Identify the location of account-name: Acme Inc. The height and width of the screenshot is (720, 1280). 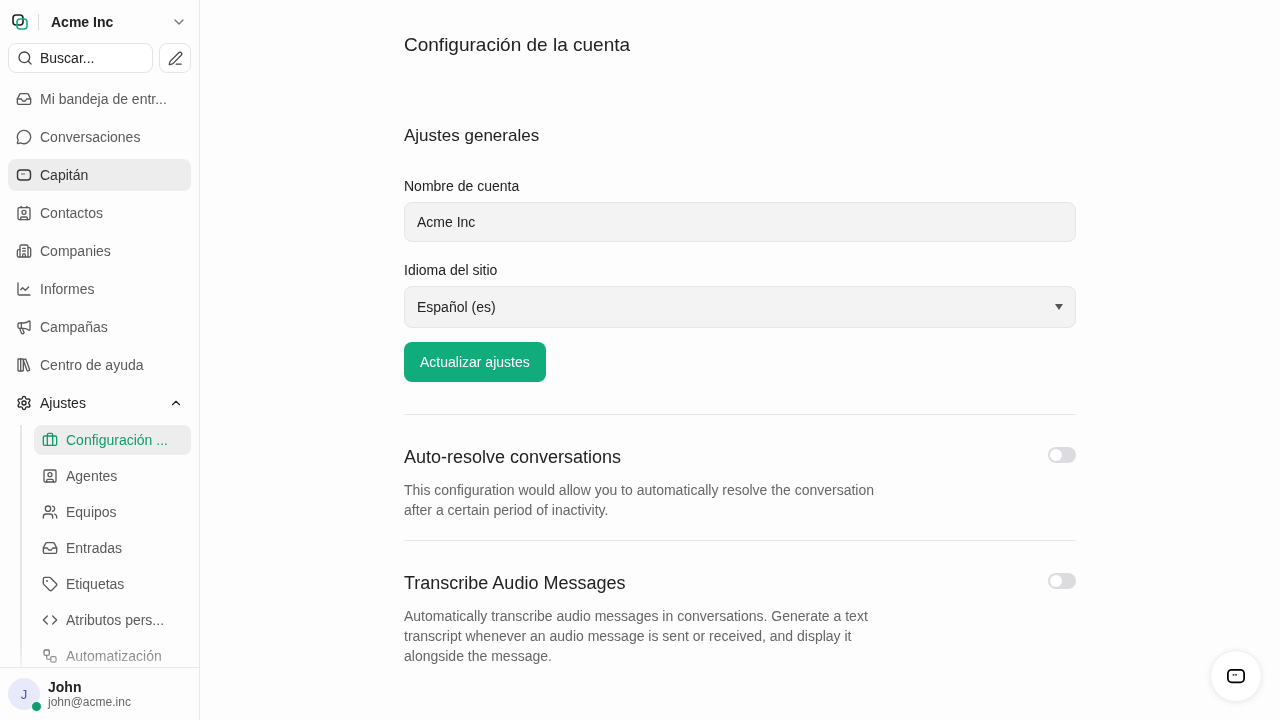
(99, 22).